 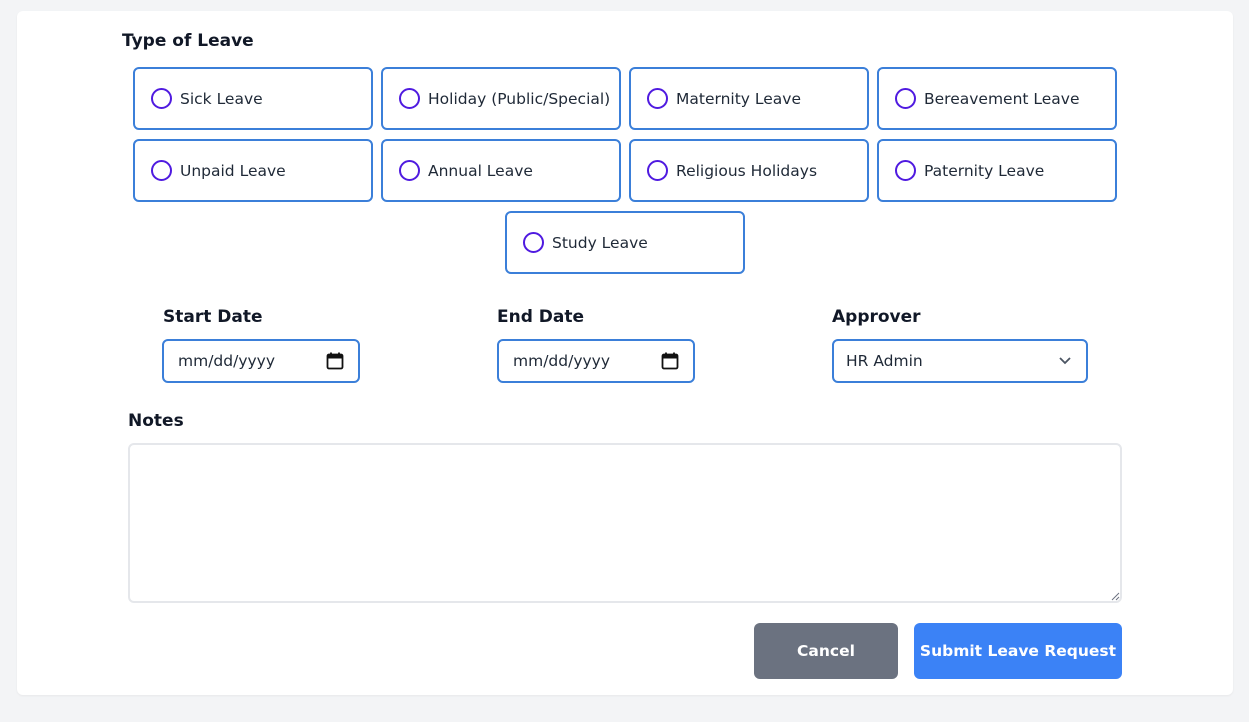 What do you see at coordinates (480, 170) in the screenshot?
I see `leave-option-label: Annual Leave` at bounding box center [480, 170].